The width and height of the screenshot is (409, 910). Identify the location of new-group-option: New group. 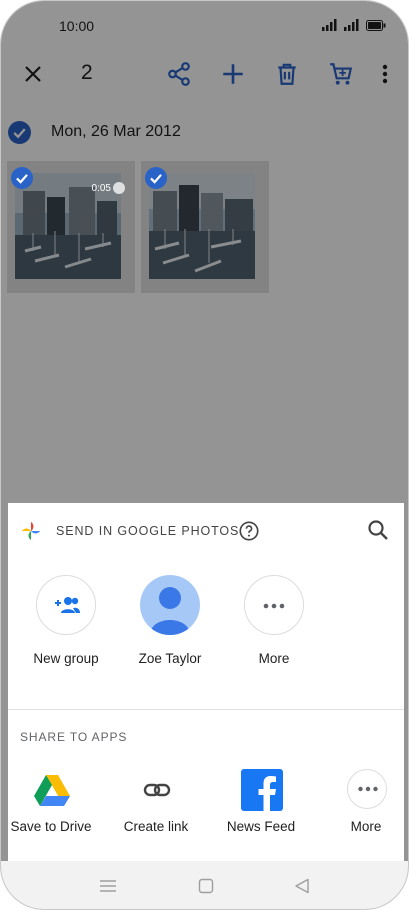
(66, 625).